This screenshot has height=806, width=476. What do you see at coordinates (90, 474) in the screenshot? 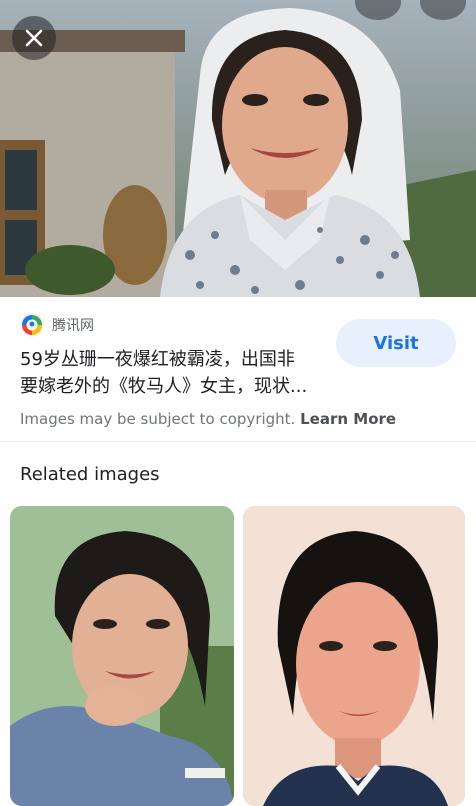
I see `related-images-heading: Related images` at bounding box center [90, 474].